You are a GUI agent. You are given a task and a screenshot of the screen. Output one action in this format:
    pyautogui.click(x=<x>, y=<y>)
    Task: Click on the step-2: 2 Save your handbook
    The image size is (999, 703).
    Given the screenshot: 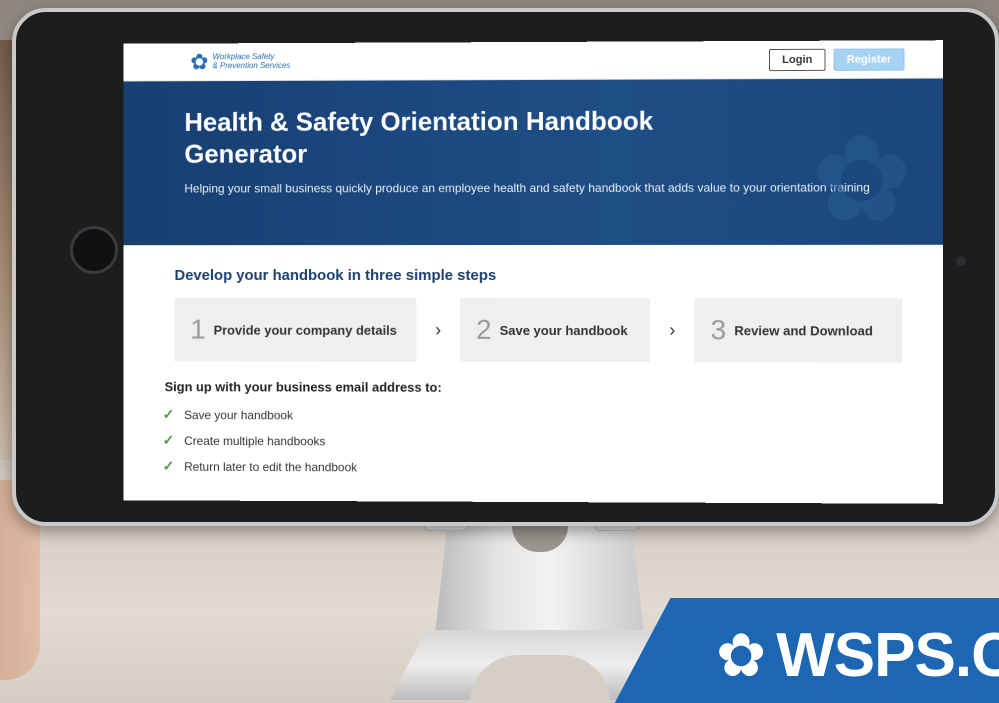 What is the action you would take?
    pyautogui.click(x=555, y=330)
    